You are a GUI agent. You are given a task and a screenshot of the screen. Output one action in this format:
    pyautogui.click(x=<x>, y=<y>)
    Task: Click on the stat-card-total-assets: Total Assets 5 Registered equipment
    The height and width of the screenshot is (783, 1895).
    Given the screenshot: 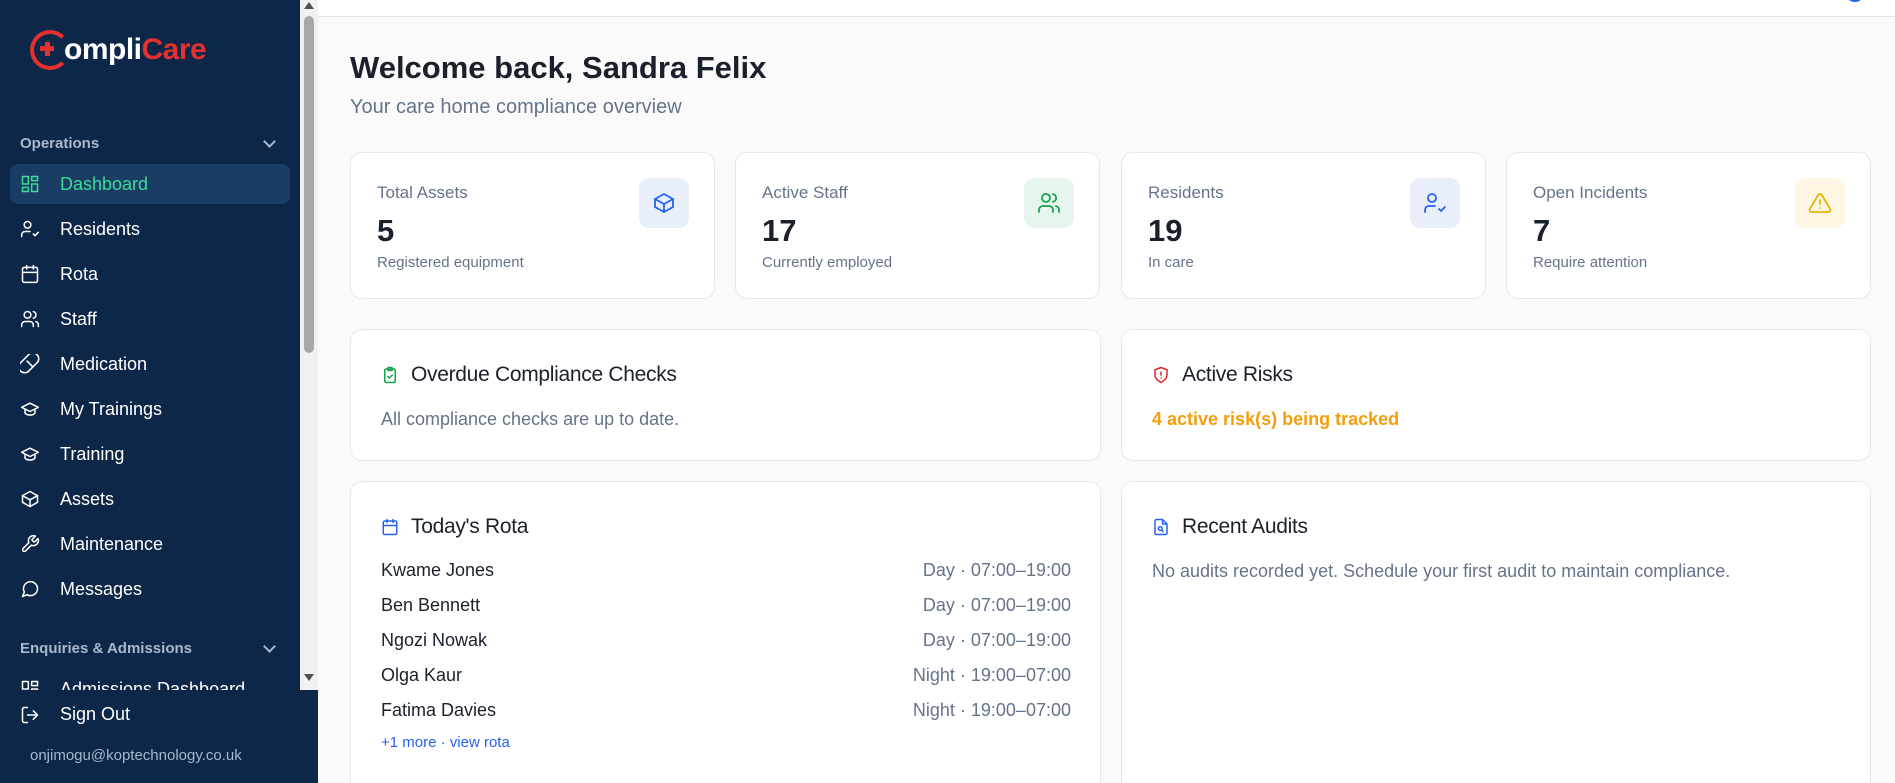 What is the action you would take?
    pyautogui.click(x=532, y=225)
    